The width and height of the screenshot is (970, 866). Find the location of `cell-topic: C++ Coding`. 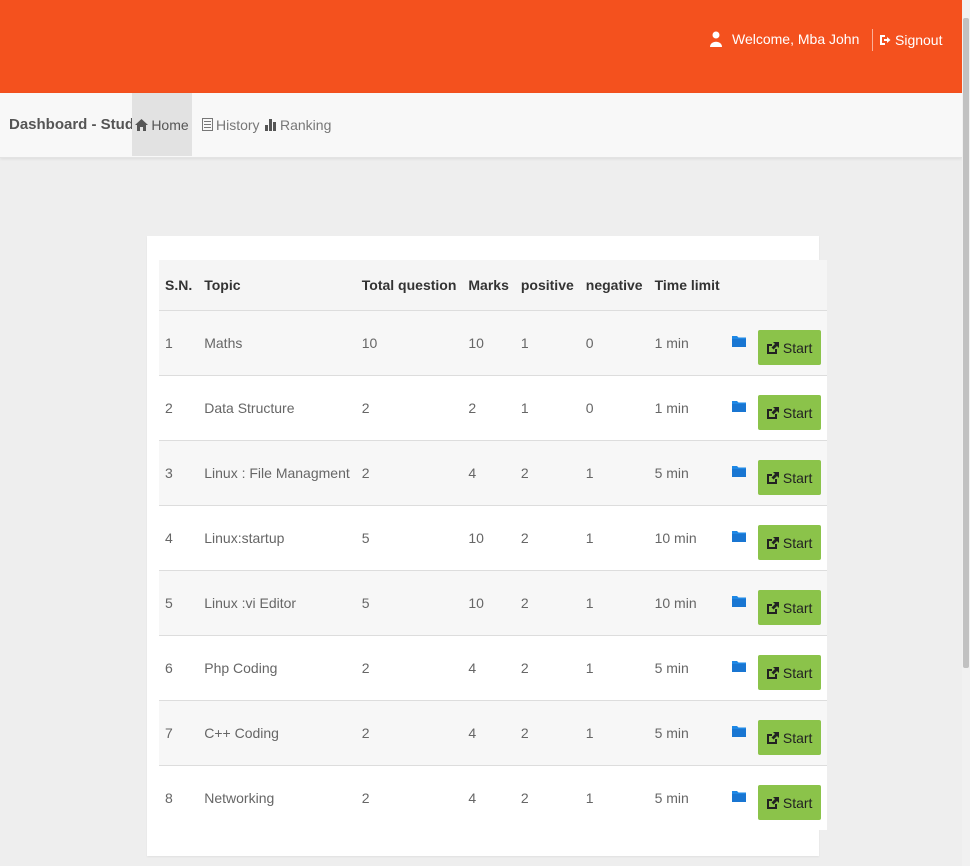

cell-topic: C++ Coding is located at coordinates (241, 732).